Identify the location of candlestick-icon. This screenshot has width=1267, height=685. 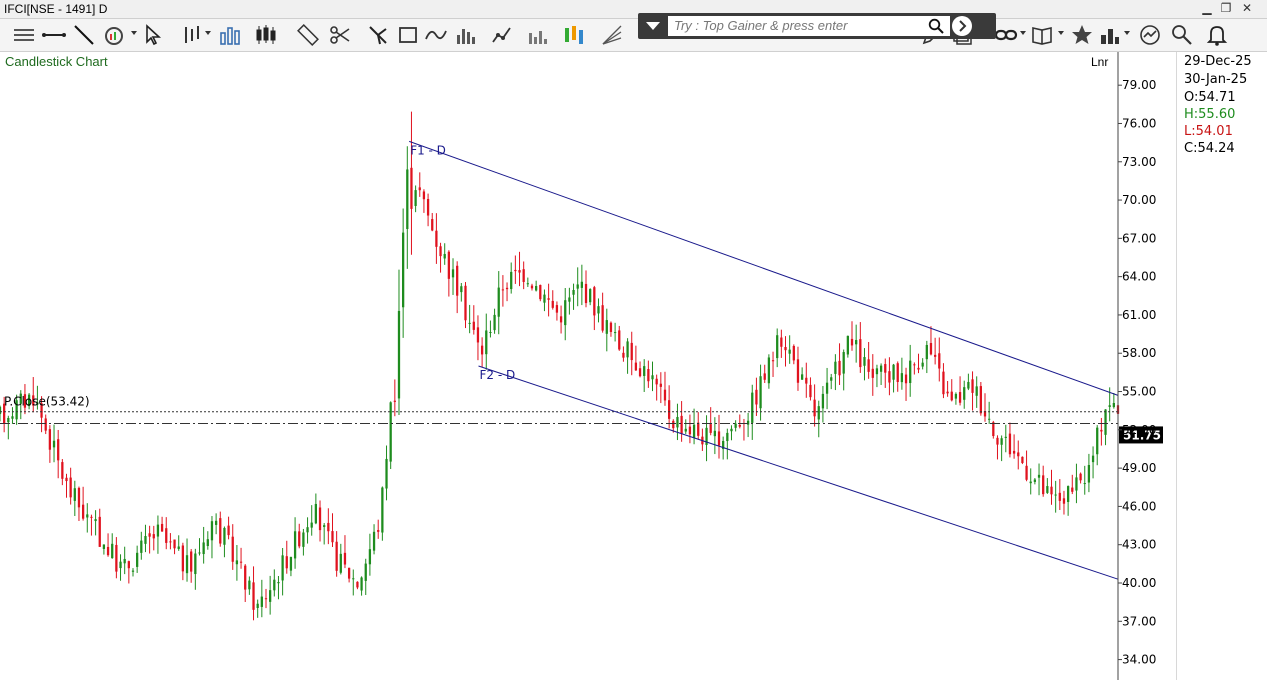
(266, 35).